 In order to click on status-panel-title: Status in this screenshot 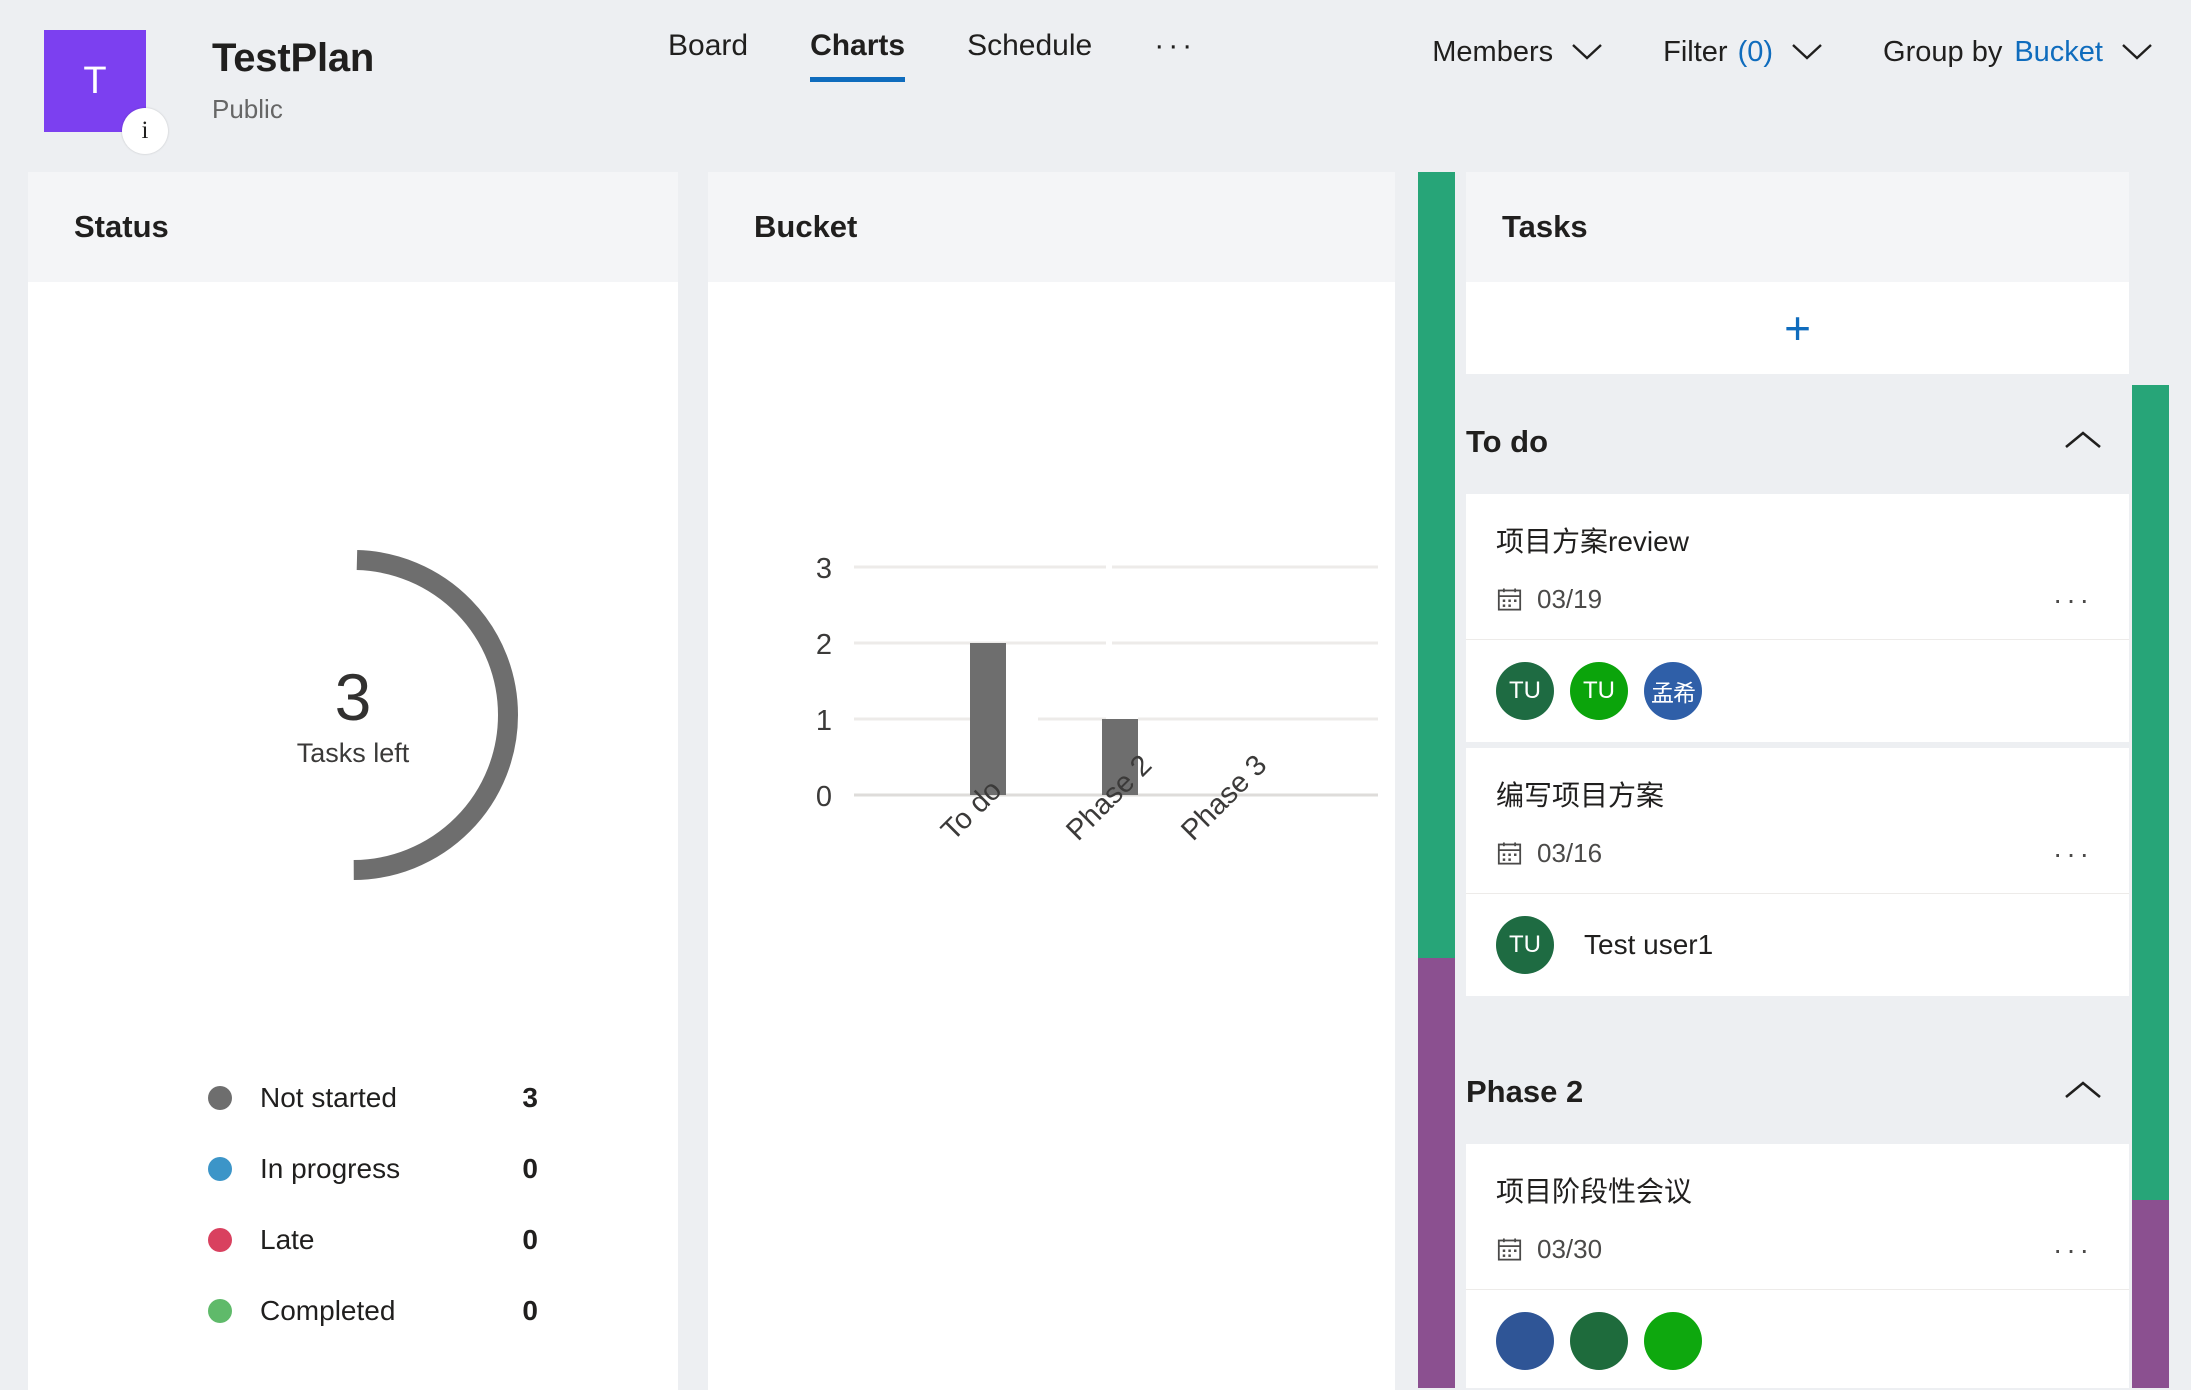, I will do `click(121, 226)`.